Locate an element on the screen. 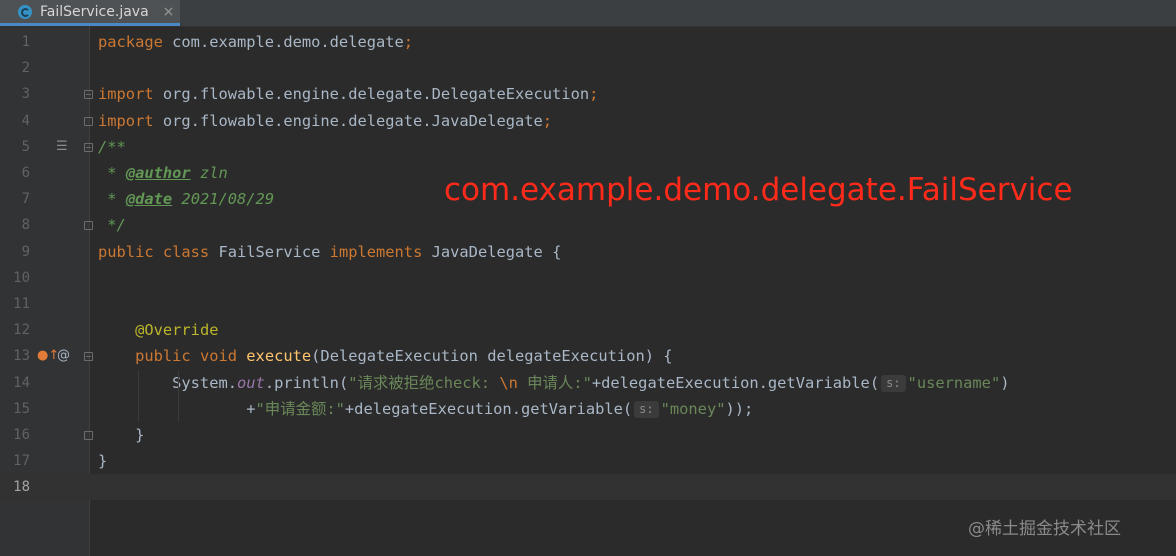  overlay-annotation: com.example.demo.delegate.FailService is located at coordinates (758, 190).